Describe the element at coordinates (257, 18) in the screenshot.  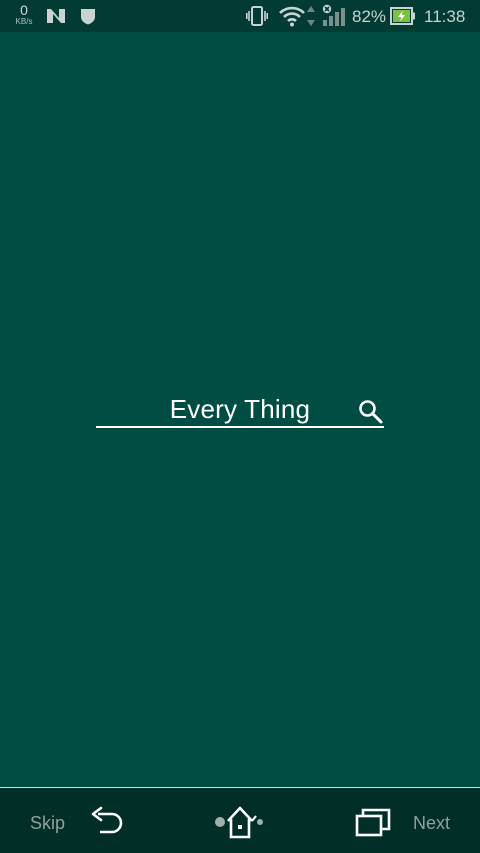
I see `vibrate-icon` at that location.